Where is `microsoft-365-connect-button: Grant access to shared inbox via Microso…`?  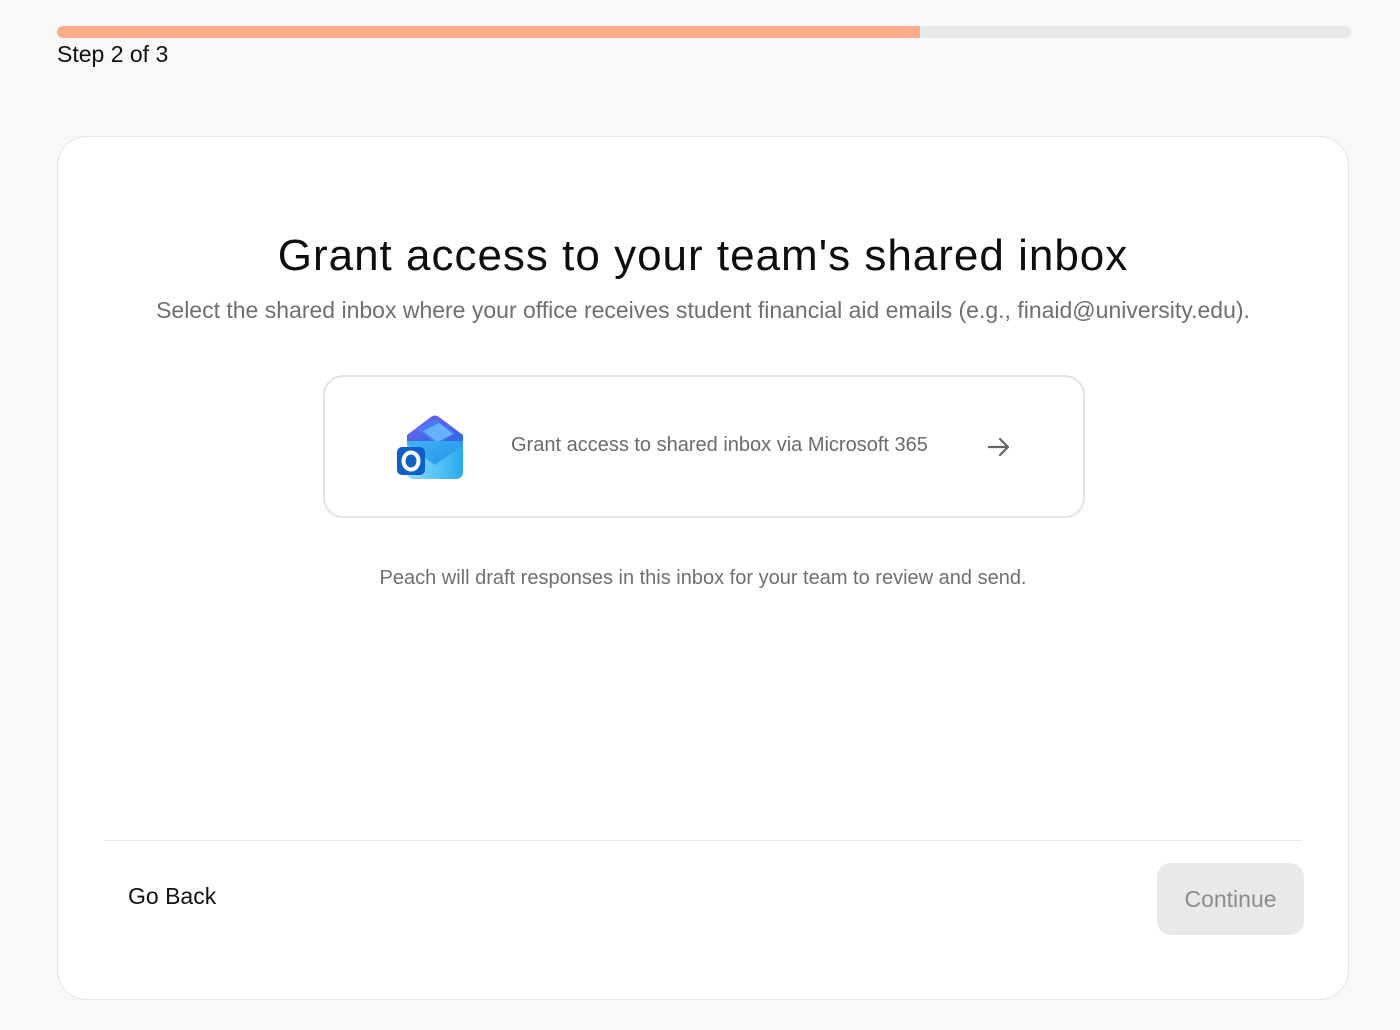 microsoft-365-connect-button: Grant access to shared inbox via Microso… is located at coordinates (704, 446).